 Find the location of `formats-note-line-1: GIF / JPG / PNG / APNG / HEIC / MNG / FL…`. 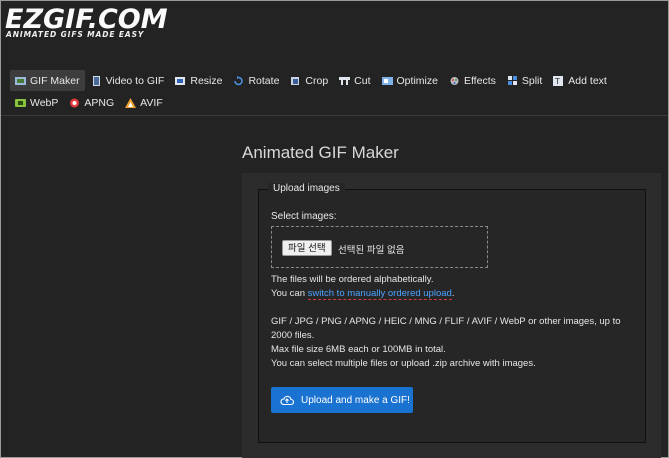

formats-note-line-1: GIF / JPG / PNG / APNG / HEIC / MNG / FL… is located at coordinates (446, 321).